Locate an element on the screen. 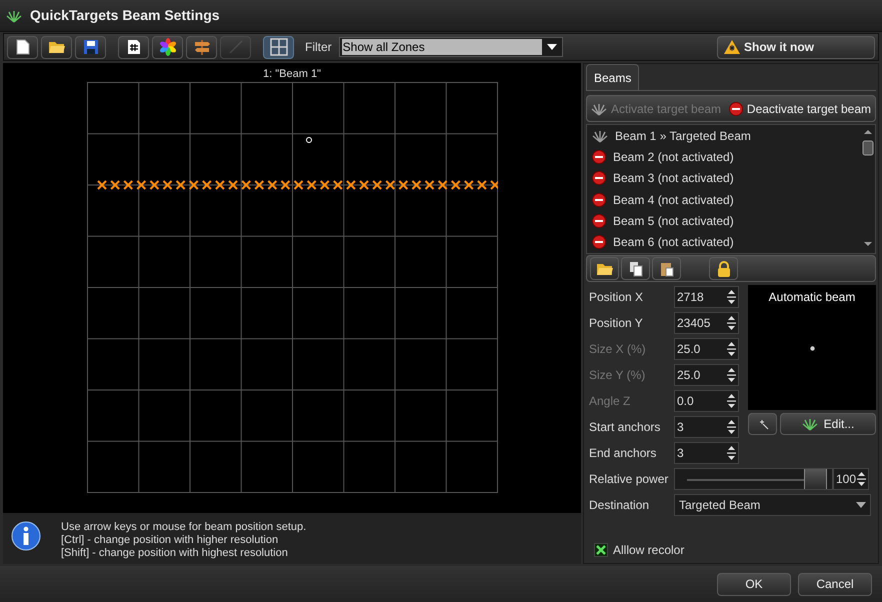 Image resolution: width=882 pixels, height=602 pixels. save-icon is located at coordinates (90, 47).